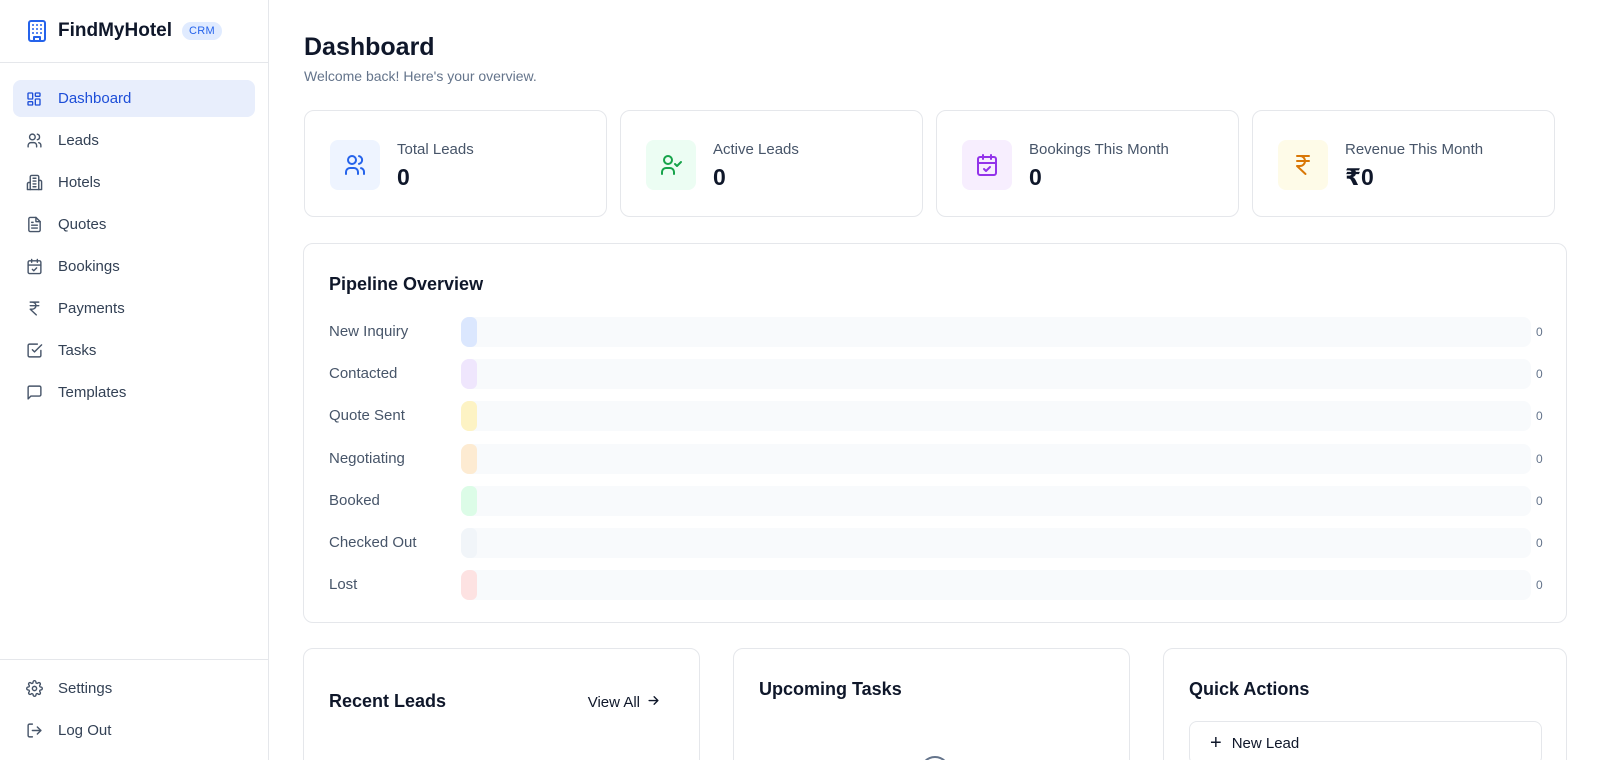 Image resolution: width=1600 pixels, height=760 pixels. Describe the element at coordinates (1403, 163) in the screenshot. I see `stat-card-revenue-this-month: Revenue This Month ₹0` at that location.